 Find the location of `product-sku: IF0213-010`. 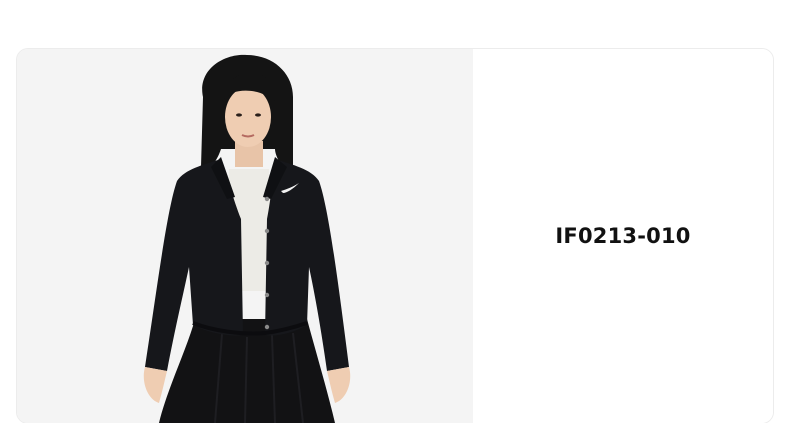

product-sku: IF0213-010 is located at coordinates (623, 236).